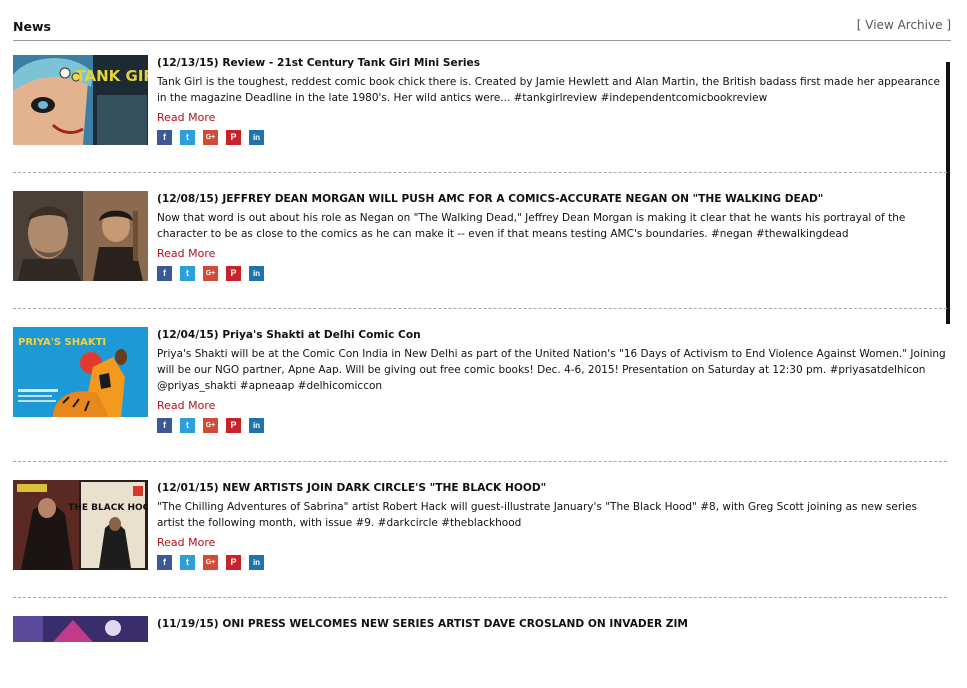 This screenshot has width=967, height=688. I want to click on negan-image, so click(80, 236).